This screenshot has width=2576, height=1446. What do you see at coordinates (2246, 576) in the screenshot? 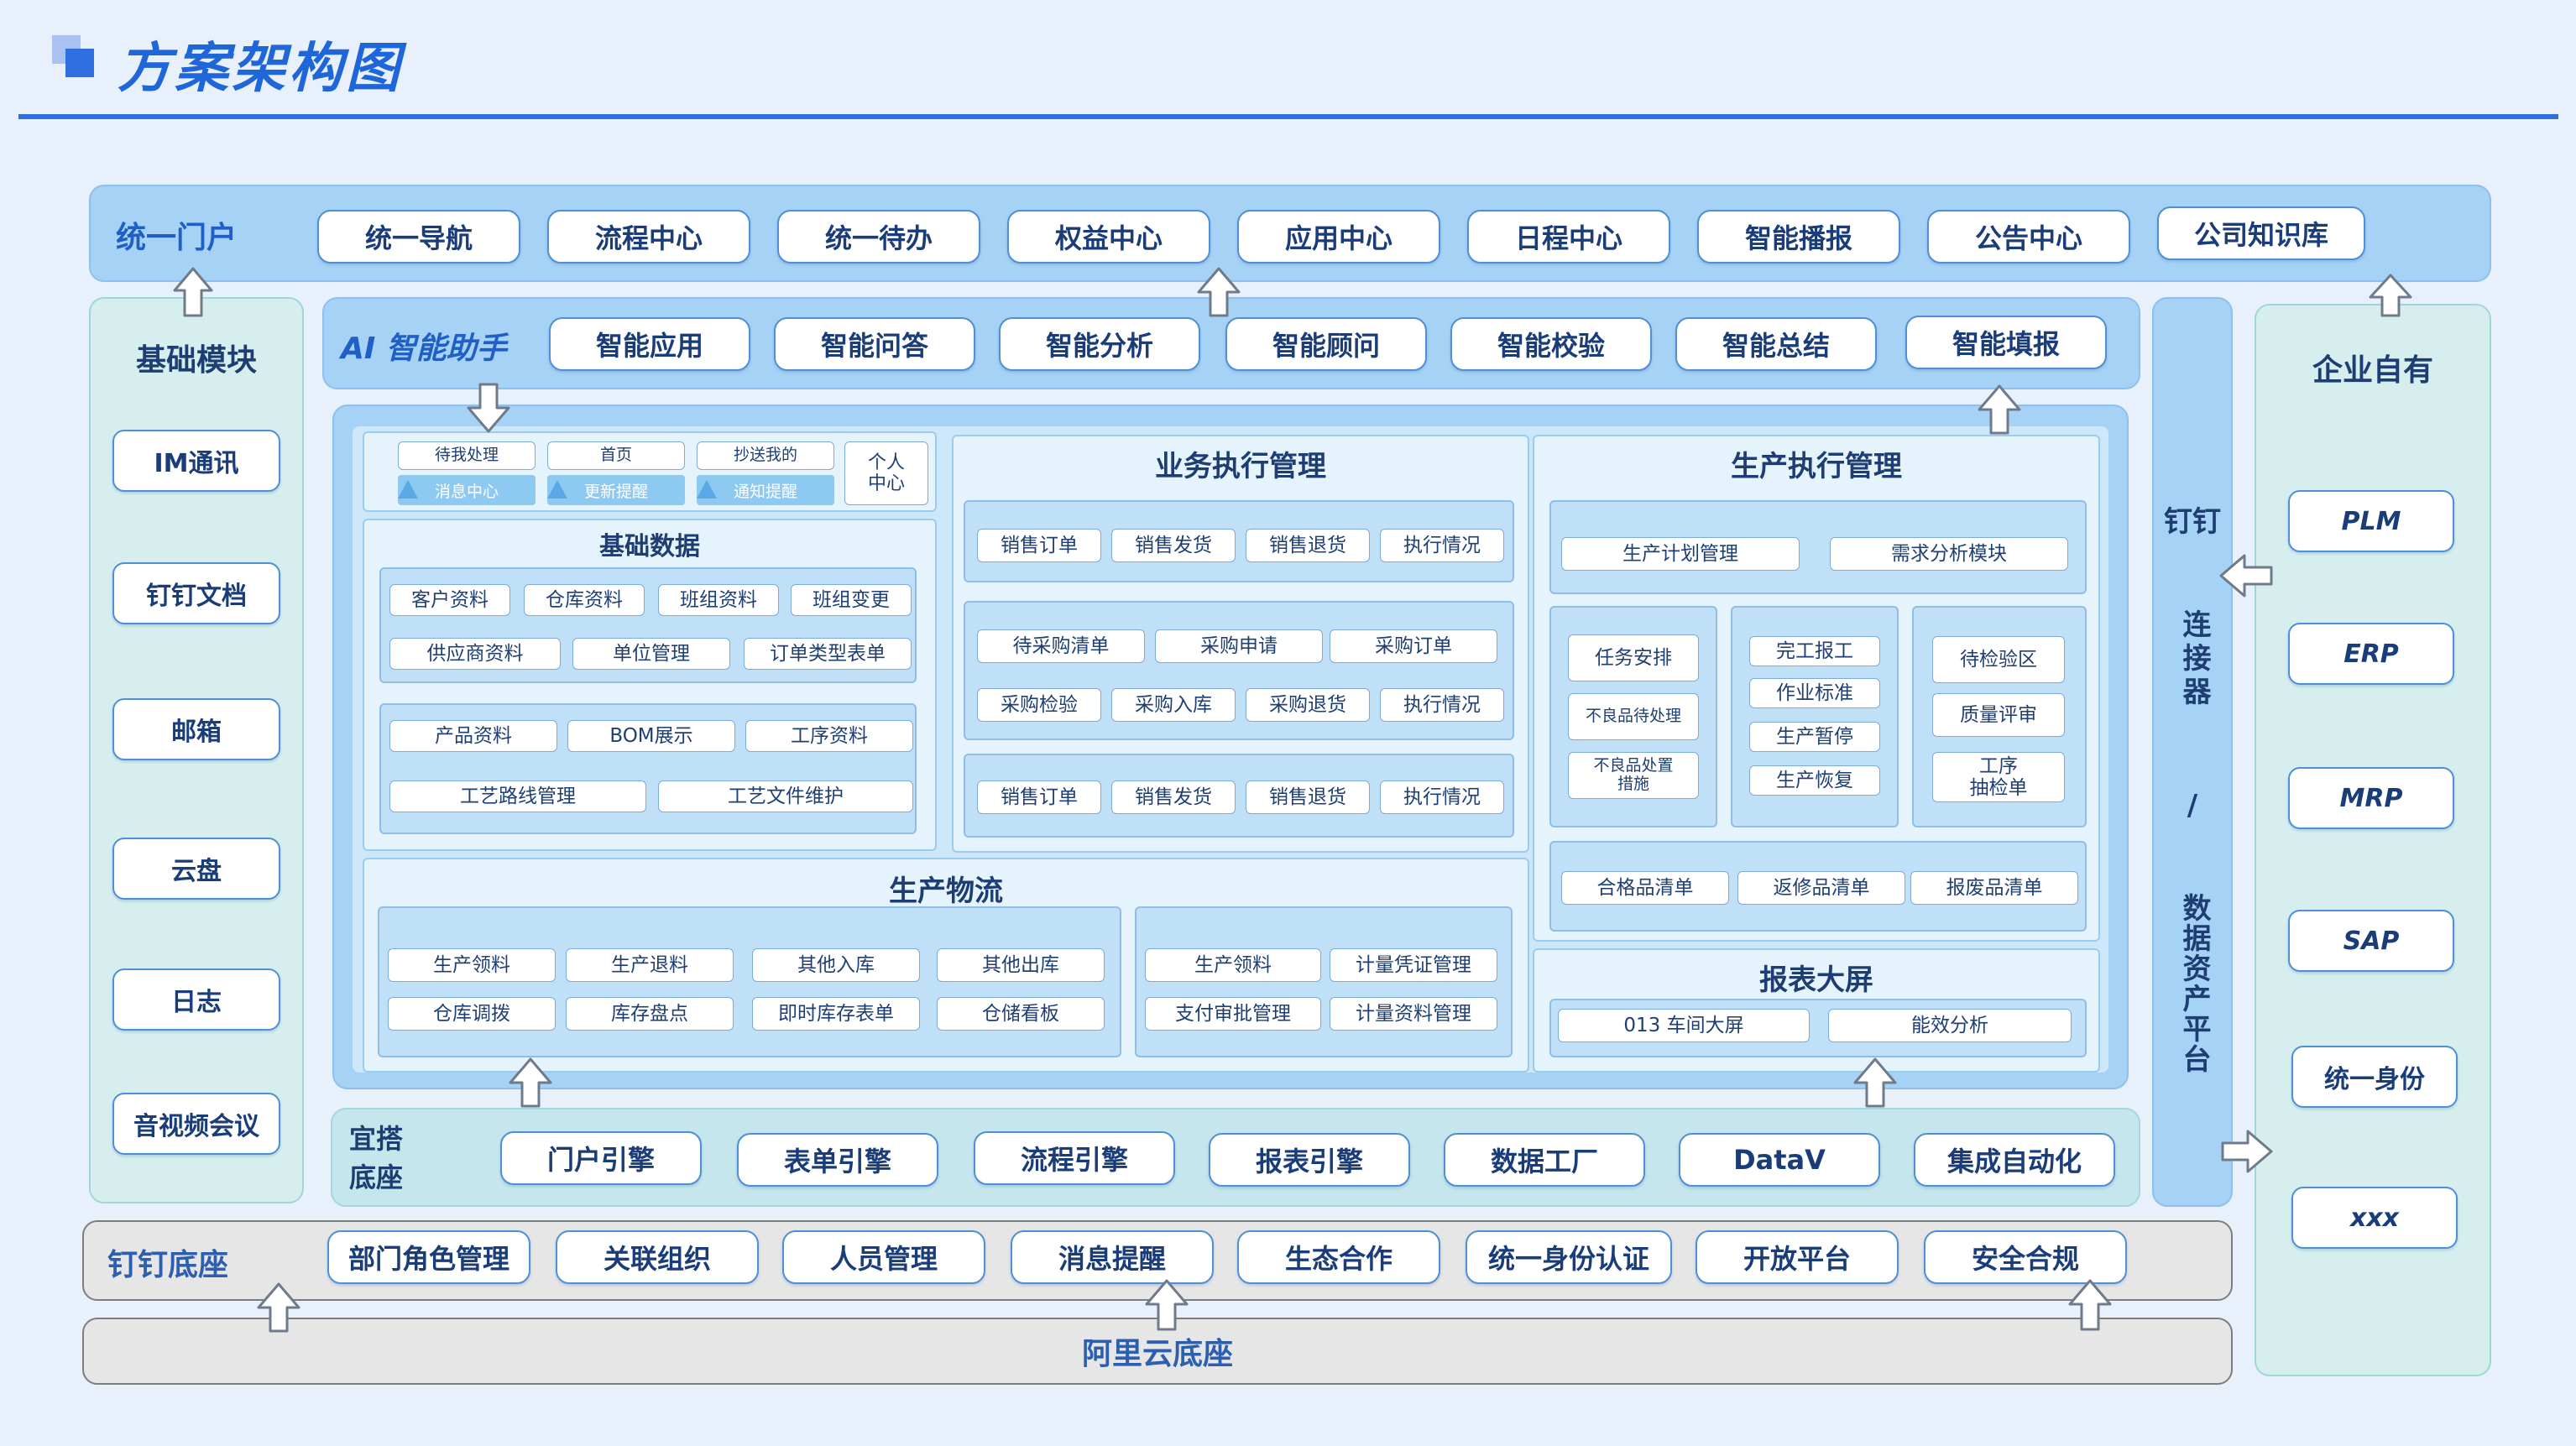
I see `arrow-left-icon` at bounding box center [2246, 576].